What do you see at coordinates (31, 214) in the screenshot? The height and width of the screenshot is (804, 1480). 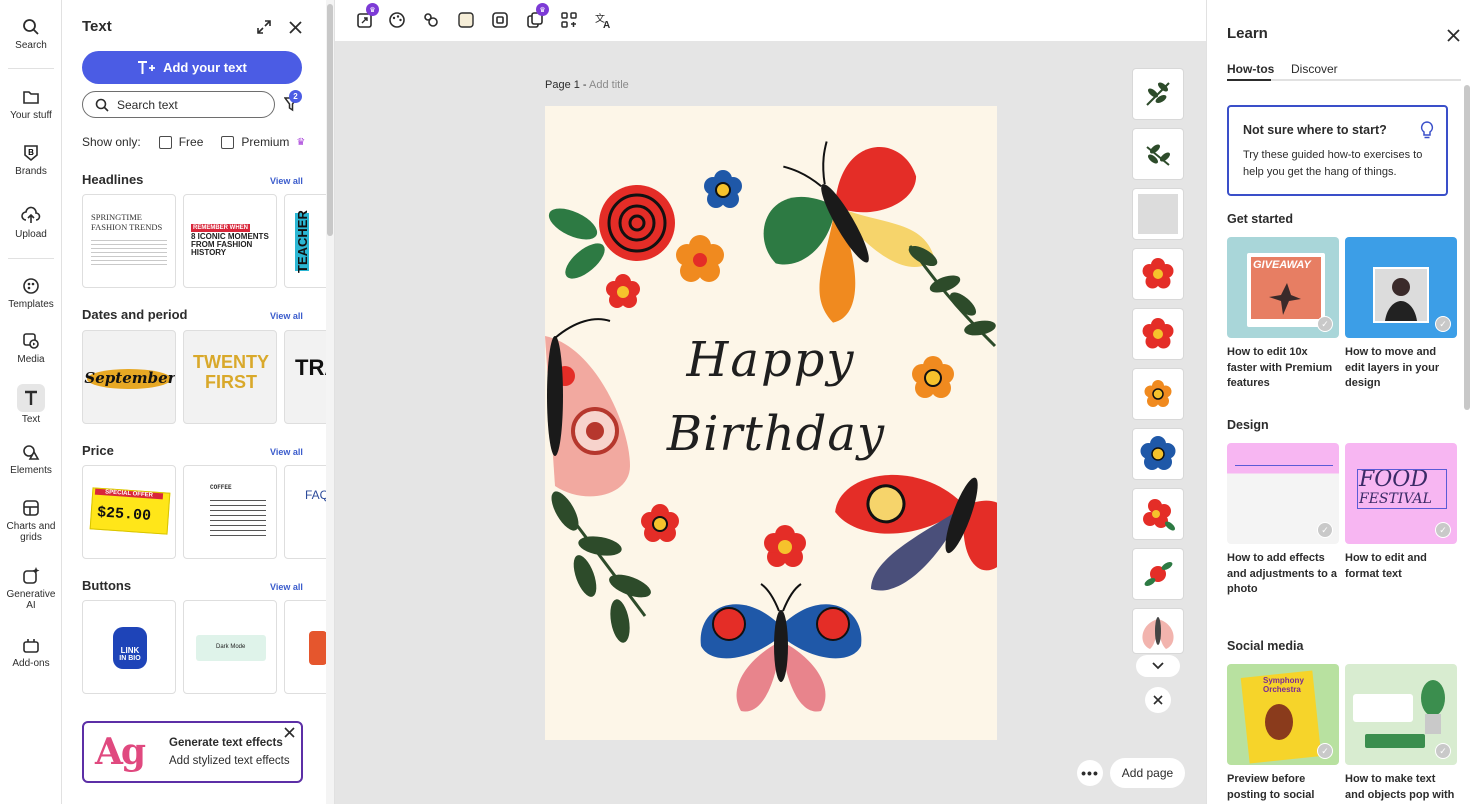 I see `upload-icon` at bounding box center [31, 214].